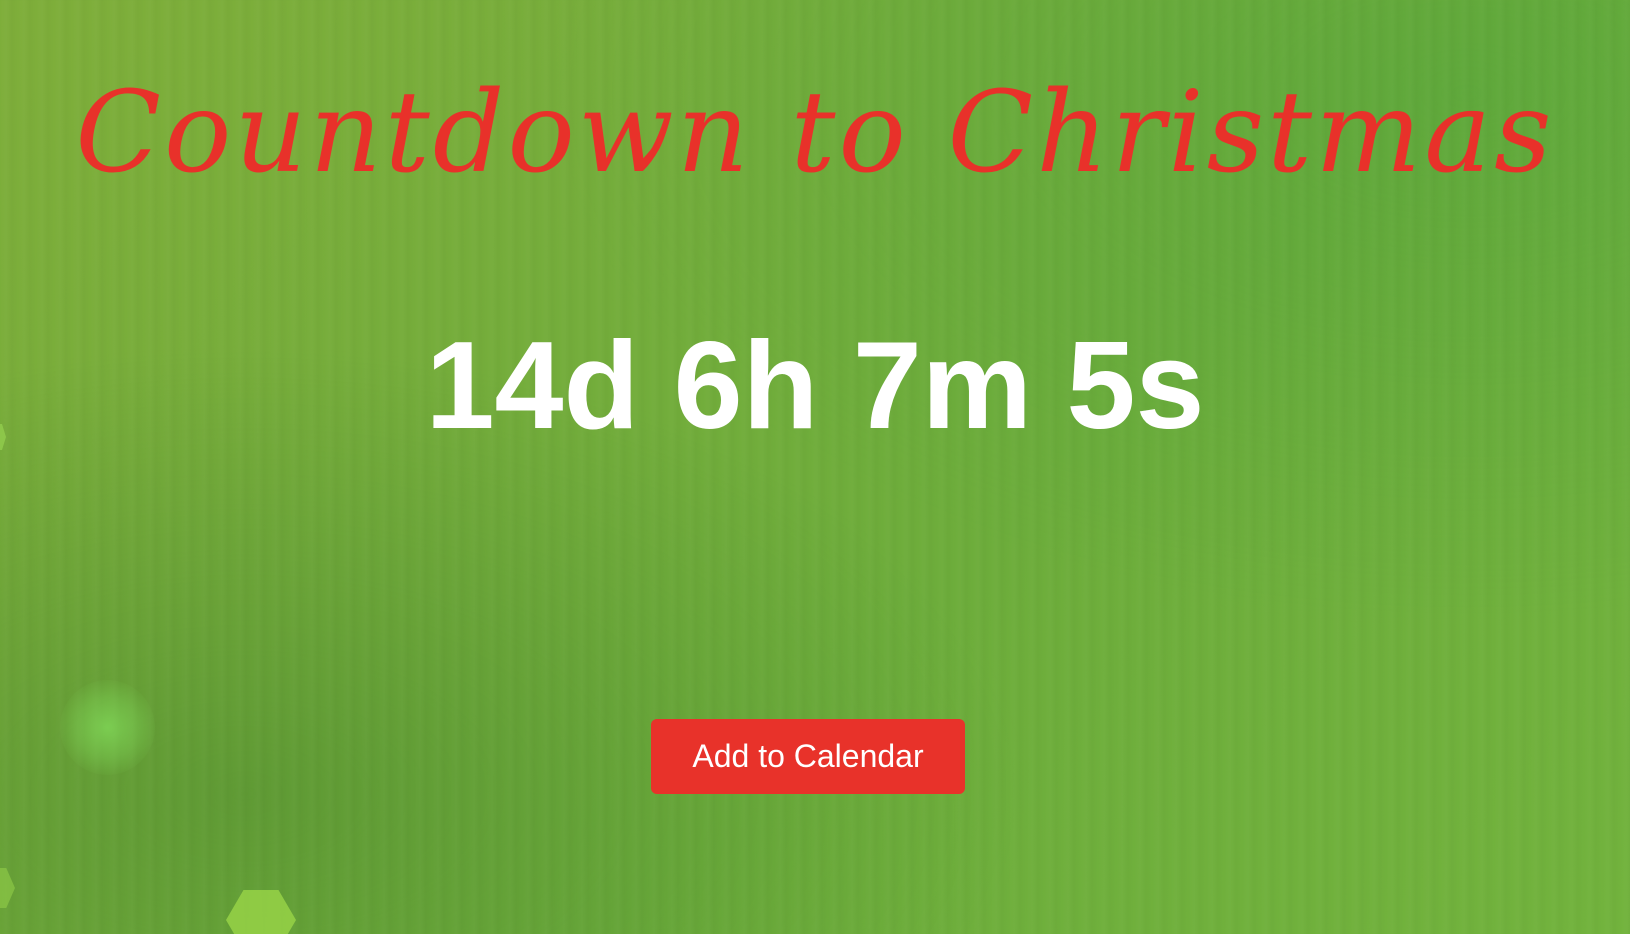  Describe the element at coordinates (808, 756) in the screenshot. I see `add-to-calendar-button: Add to Calendar` at that location.